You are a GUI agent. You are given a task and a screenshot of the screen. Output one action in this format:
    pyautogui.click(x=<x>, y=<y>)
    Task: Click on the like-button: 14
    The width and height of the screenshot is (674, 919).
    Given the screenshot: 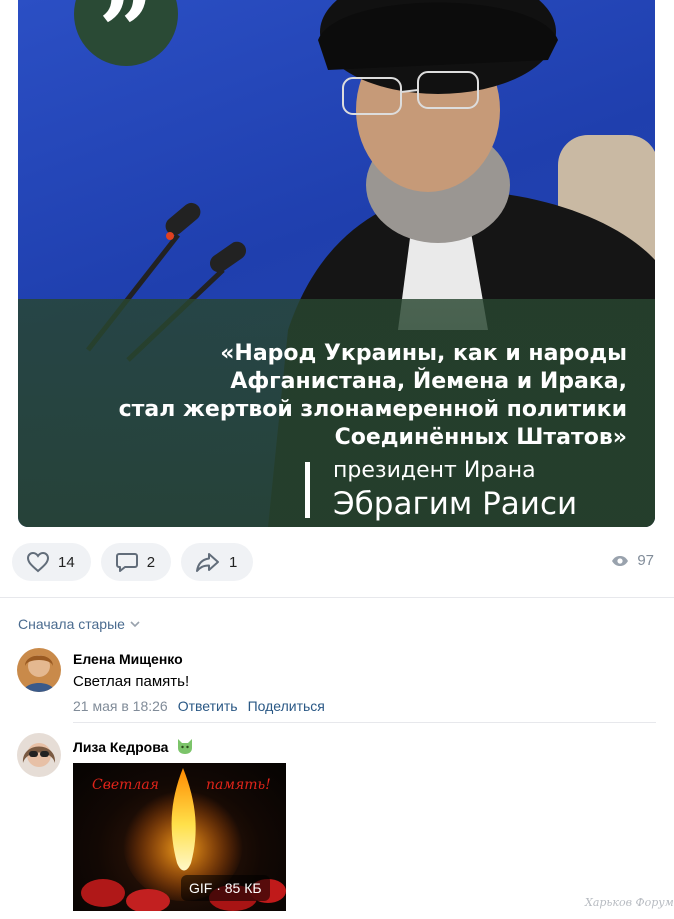 What is the action you would take?
    pyautogui.click(x=51, y=562)
    